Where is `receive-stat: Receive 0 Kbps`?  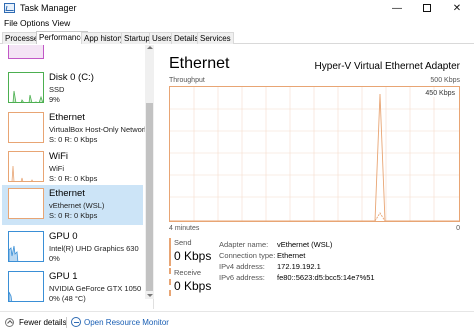
receive-stat: Receive 0 Kbps is located at coordinates (191, 282).